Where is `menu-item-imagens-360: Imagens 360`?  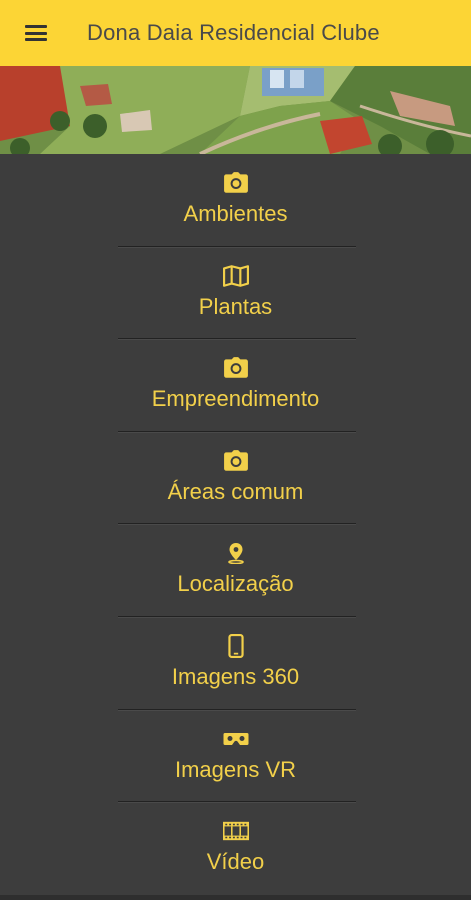 menu-item-imagens-360: Imagens 360 is located at coordinates (235, 663).